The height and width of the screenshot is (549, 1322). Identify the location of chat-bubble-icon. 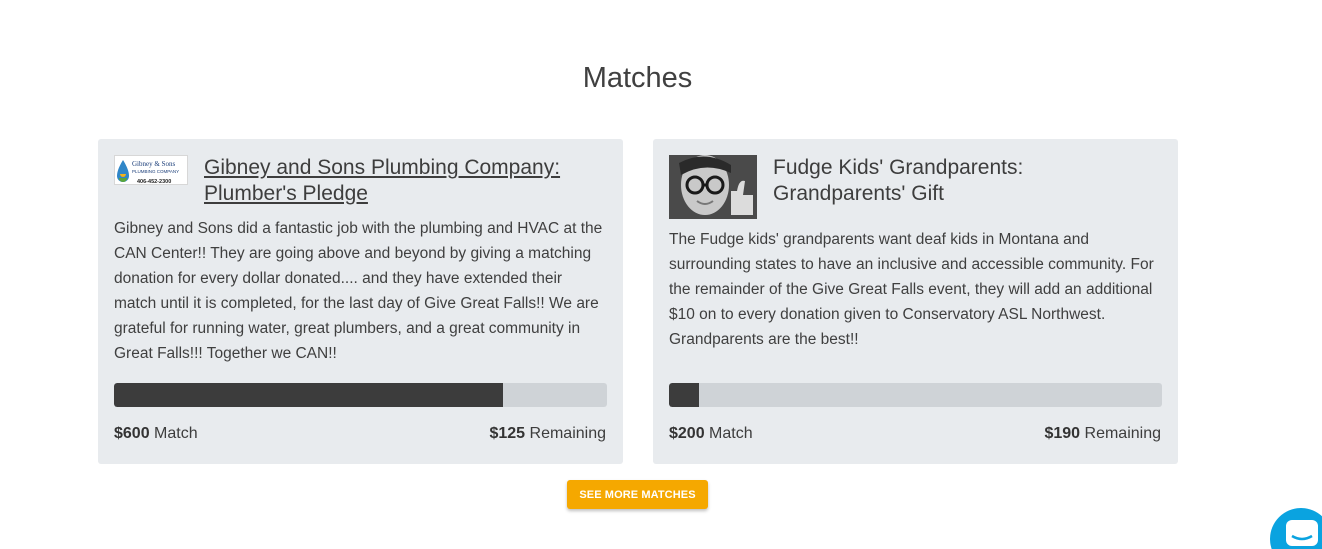
(1302, 533).